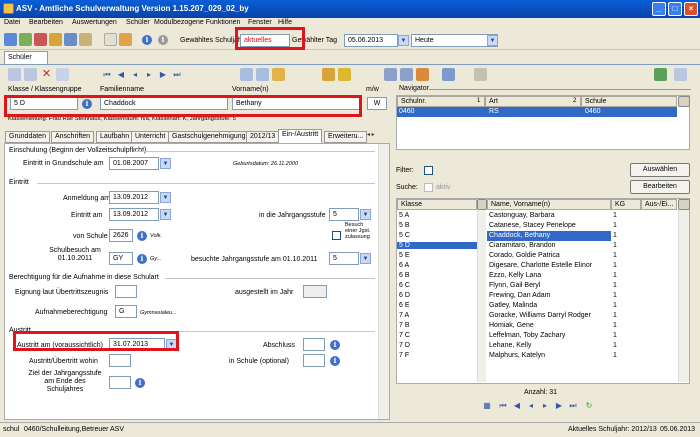  I want to click on tab-schuljahr: 2012/13, so click(263, 137).